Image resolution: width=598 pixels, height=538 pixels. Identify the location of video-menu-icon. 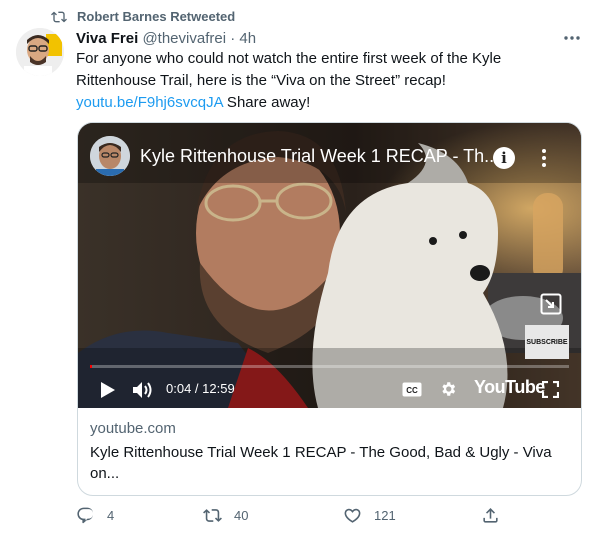
(544, 158).